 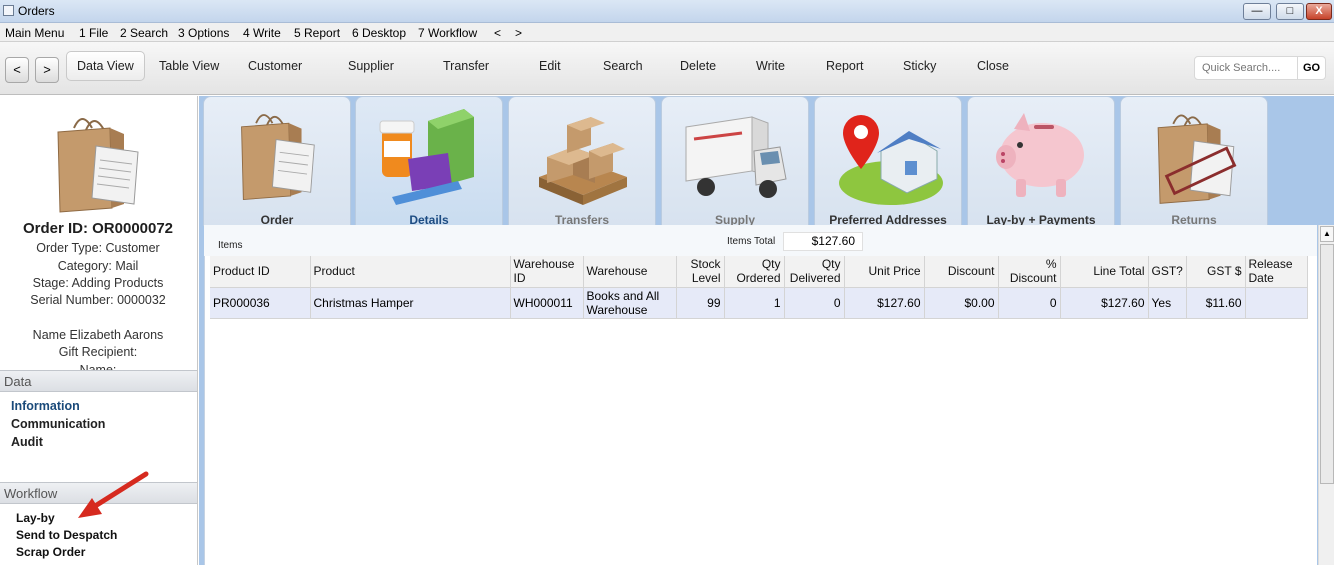 I want to click on supplier-button: Supplier, so click(x=371, y=66).